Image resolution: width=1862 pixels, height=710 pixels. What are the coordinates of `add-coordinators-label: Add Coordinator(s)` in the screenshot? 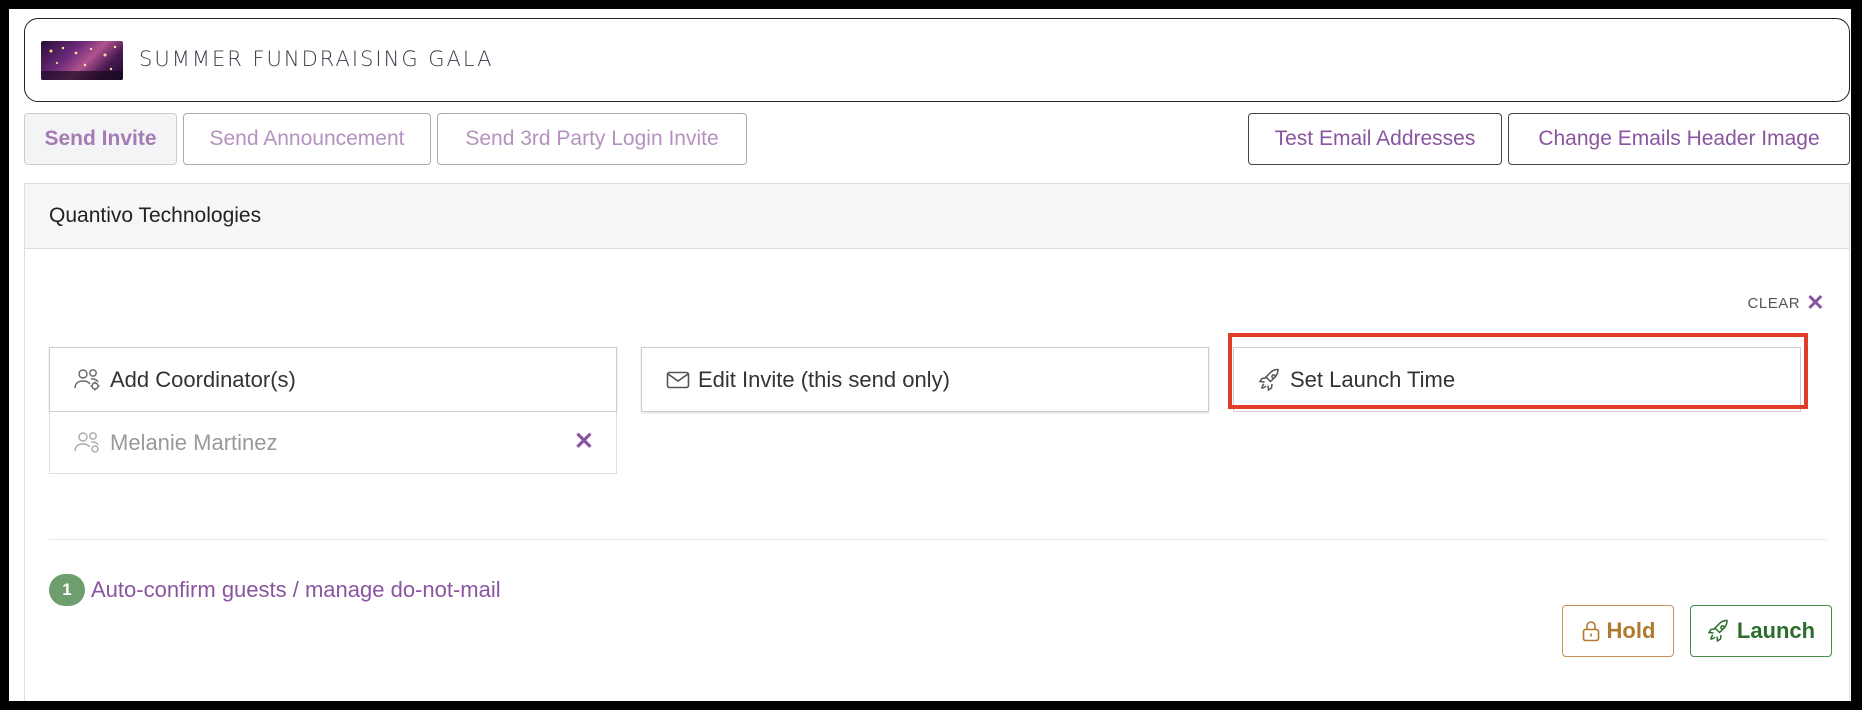 It's located at (203, 379).